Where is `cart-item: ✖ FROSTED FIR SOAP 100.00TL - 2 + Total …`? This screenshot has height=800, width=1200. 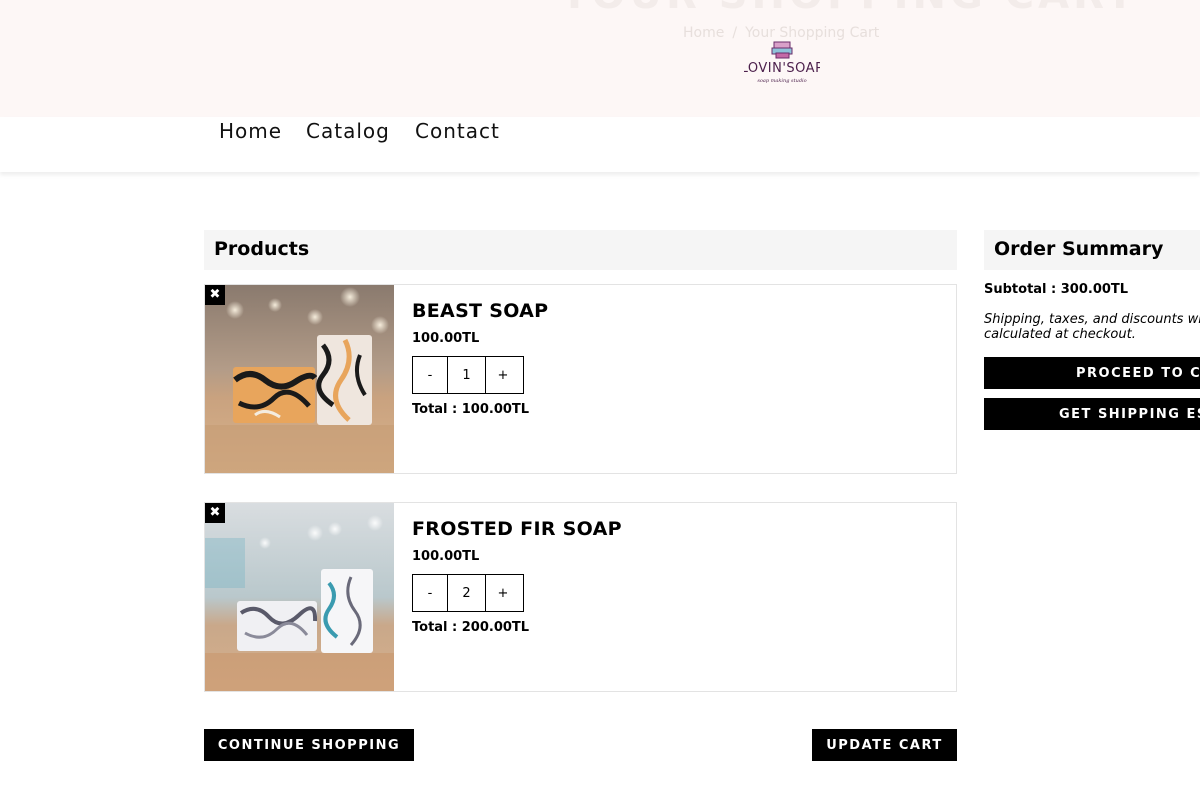 cart-item: ✖ FROSTED FIR SOAP 100.00TL - 2 + Total … is located at coordinates (580, 597).